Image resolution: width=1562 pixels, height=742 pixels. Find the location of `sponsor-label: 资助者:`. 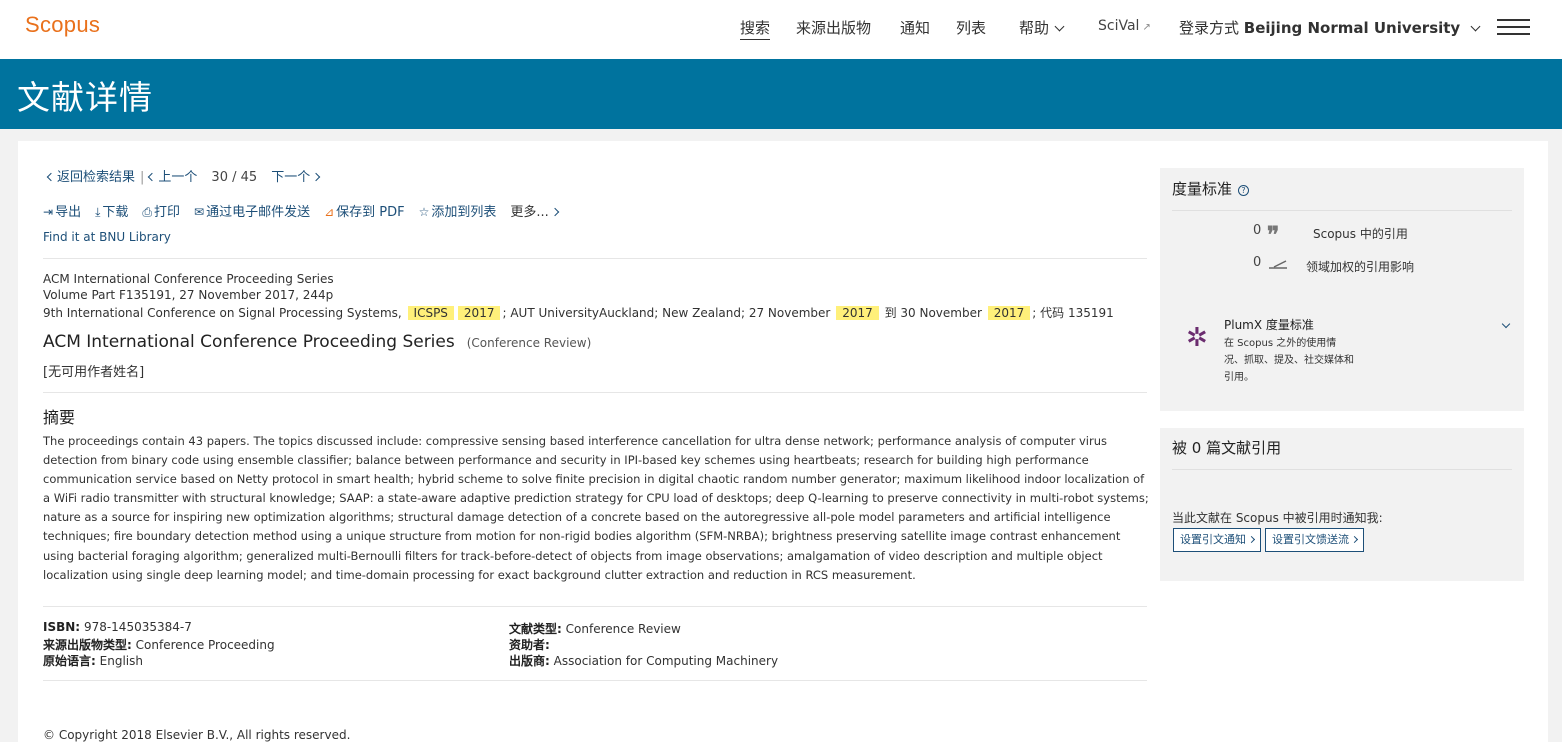

sponsor-label: 资助者: is located at coordinates (529, 645).